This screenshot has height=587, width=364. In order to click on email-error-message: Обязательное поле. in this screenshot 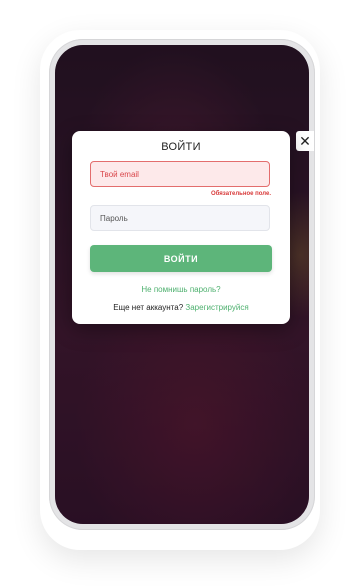, I will do `click(241, 194)`.